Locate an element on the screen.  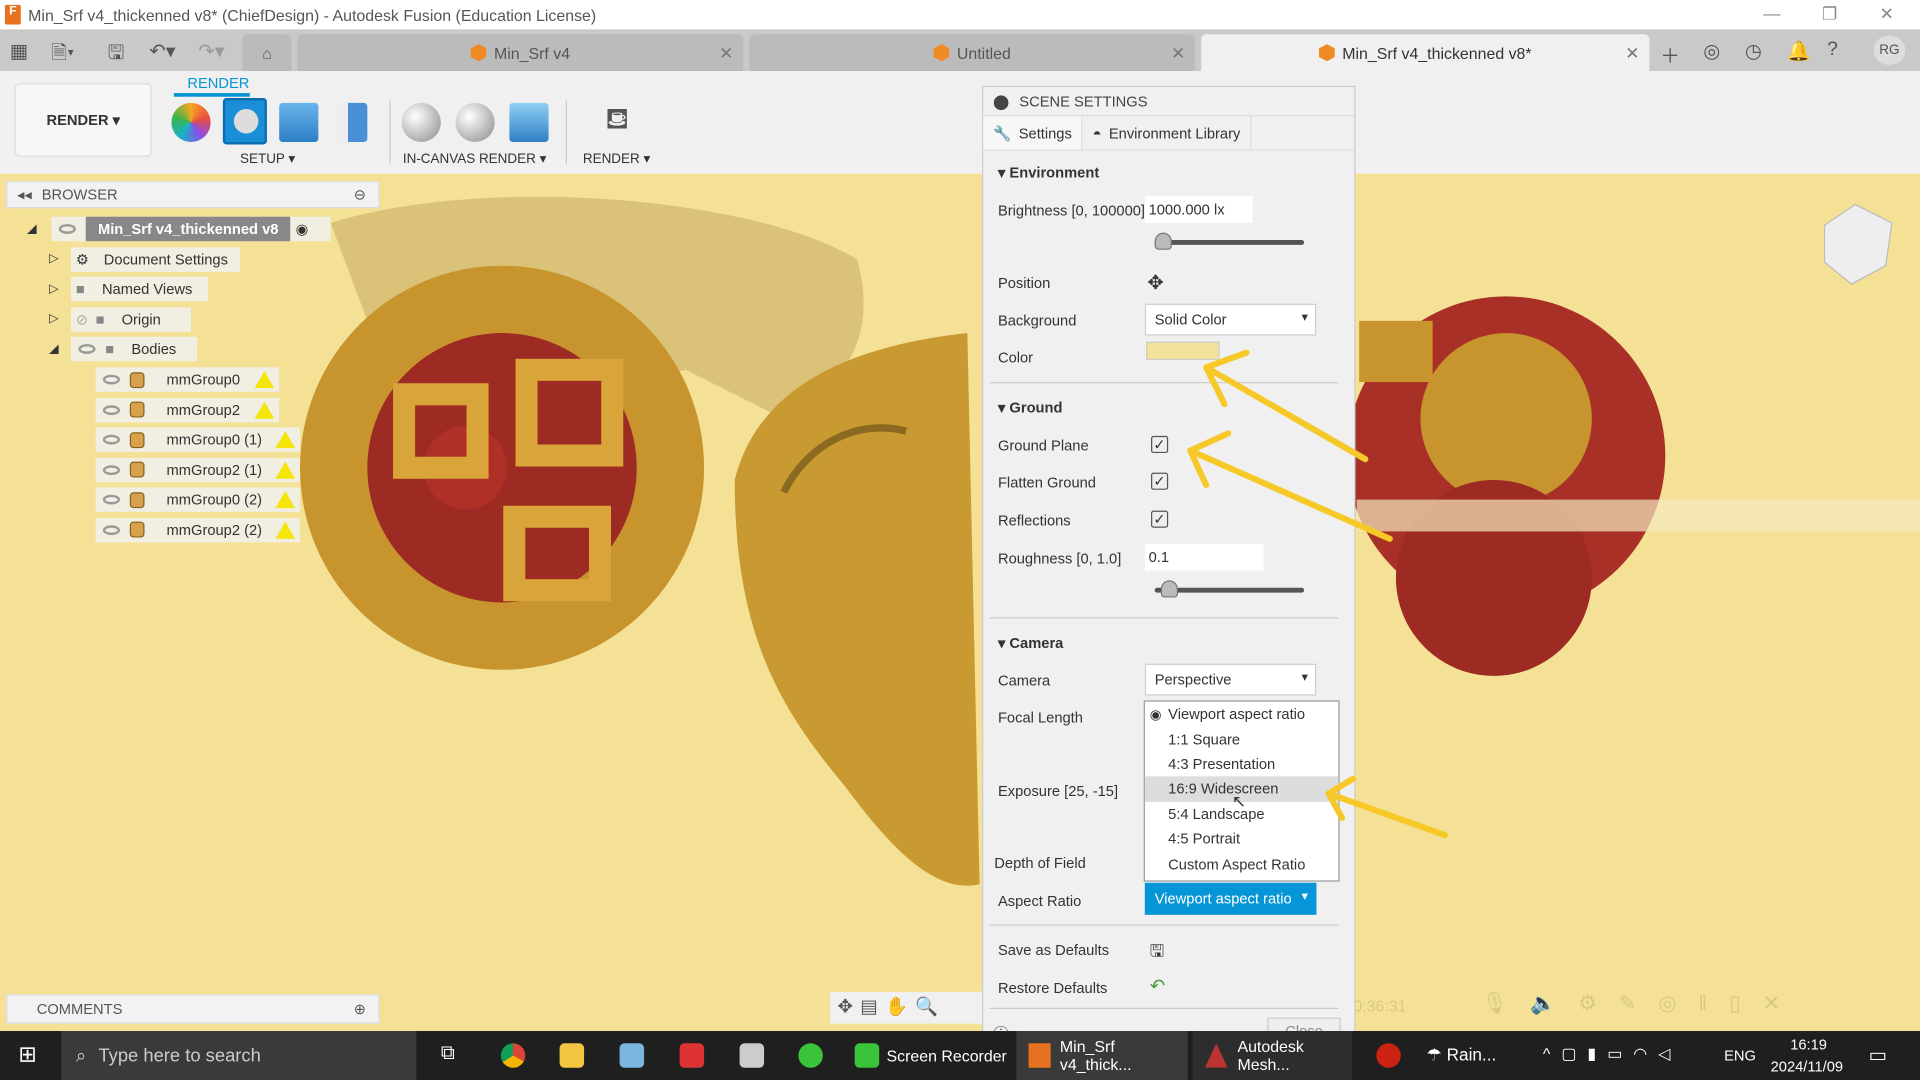
rain-icon: ☂ is located at coordinates (1436, 1054).